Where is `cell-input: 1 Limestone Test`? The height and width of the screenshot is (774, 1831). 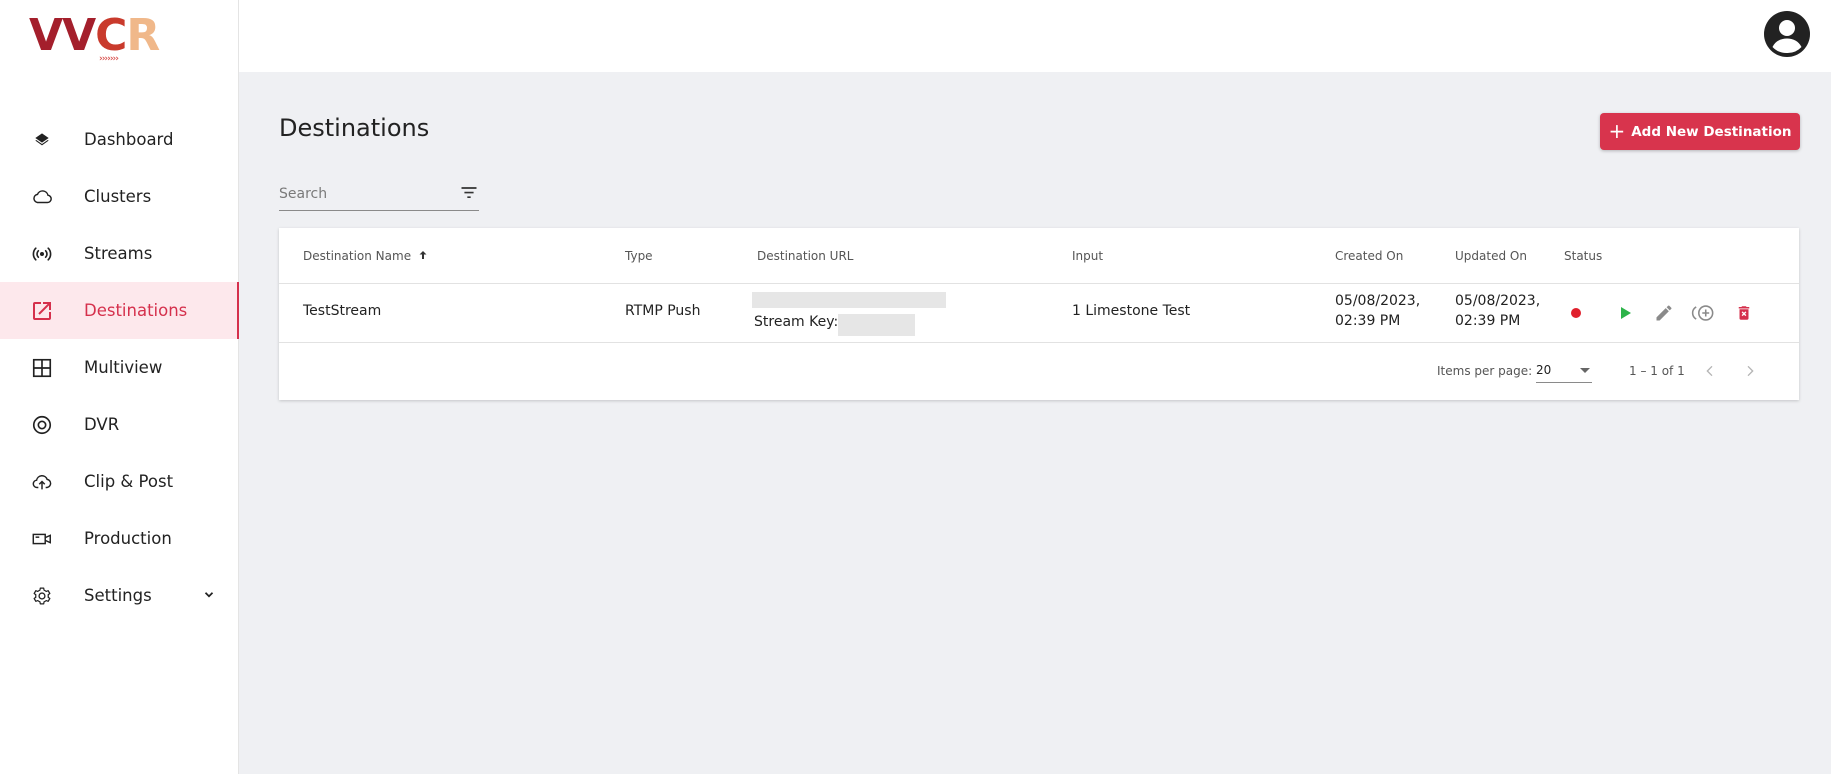 cell-input: 1 Limestone Test is located at coordinates (1131, 311).